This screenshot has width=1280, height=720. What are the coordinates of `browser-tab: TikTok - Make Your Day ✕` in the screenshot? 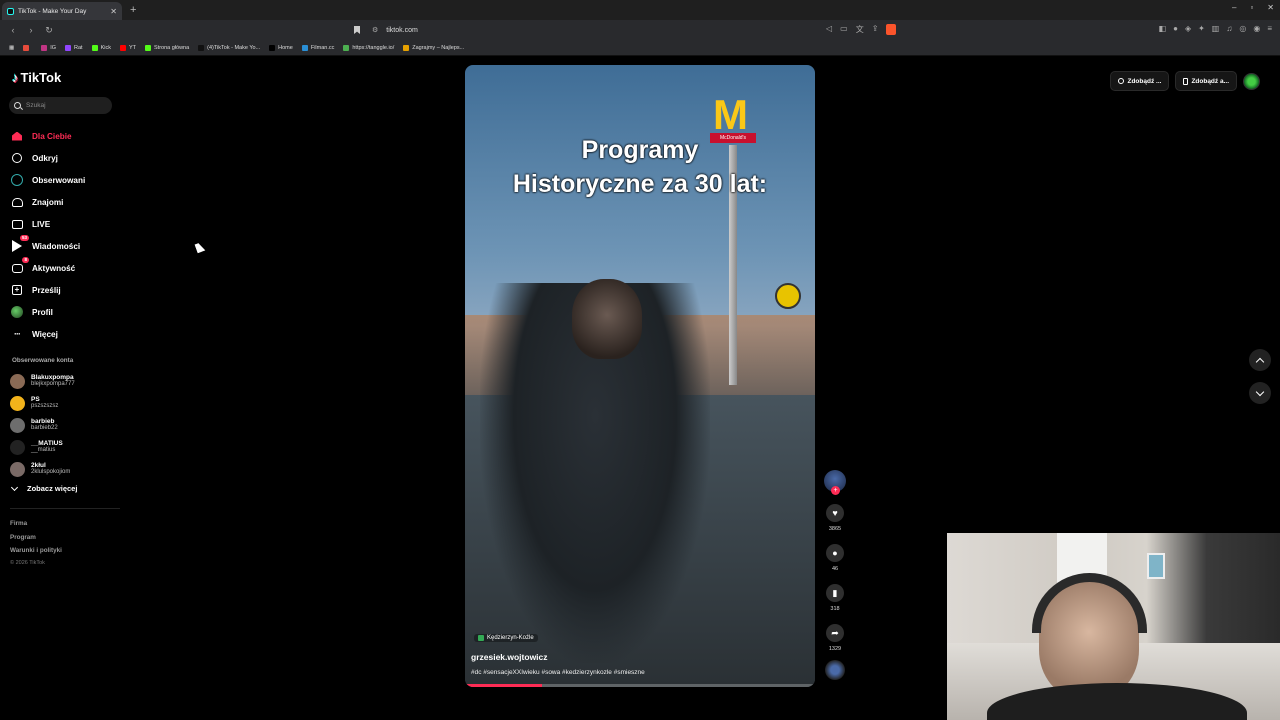 It's located at (62, 11).